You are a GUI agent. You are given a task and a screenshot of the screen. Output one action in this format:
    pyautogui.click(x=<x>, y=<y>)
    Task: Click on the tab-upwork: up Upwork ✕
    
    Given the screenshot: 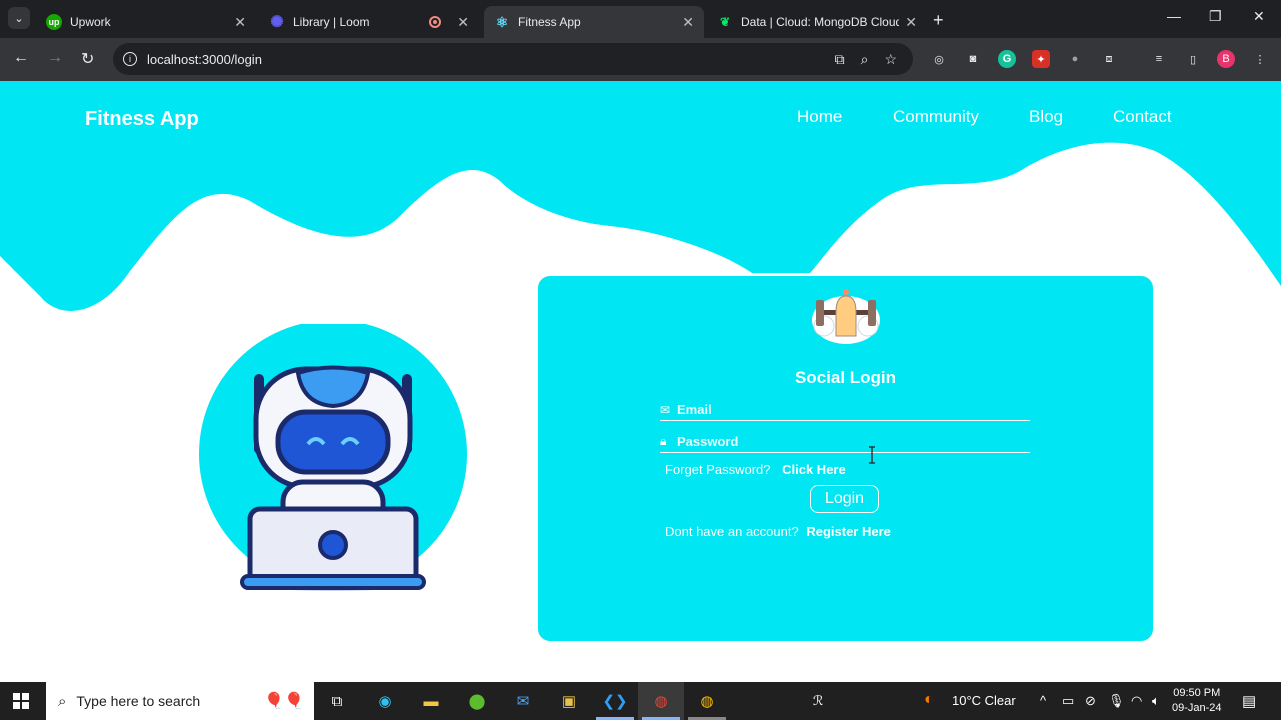 What is the action you would take?
    pyautogui.click(x=146, y=22)
    